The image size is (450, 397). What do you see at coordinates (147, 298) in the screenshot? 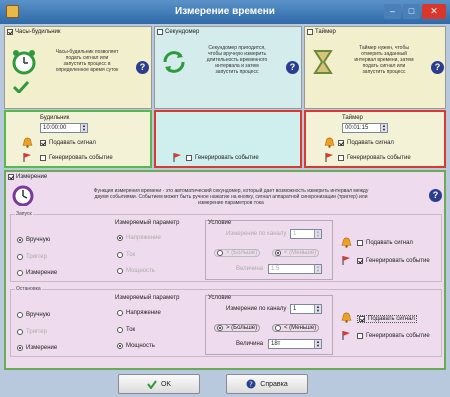
I see `stop-param-title: Измеряемый параметр` at bounding box center [147, 298].